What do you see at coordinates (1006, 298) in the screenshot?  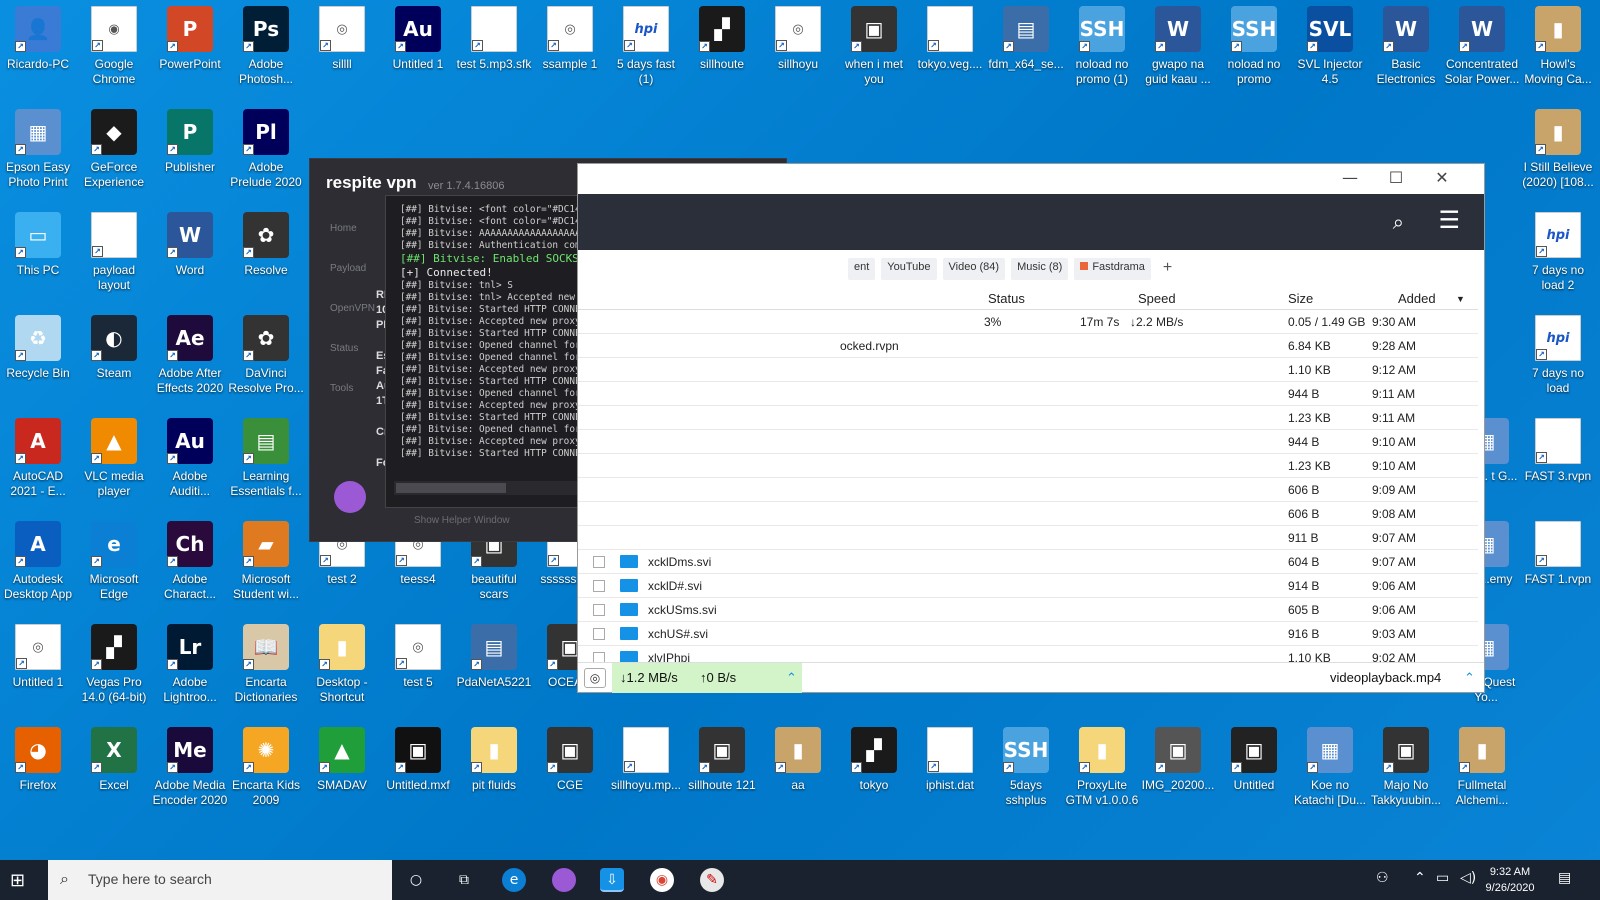 I see `col-status: Status` at bounding box center [1006, 298].